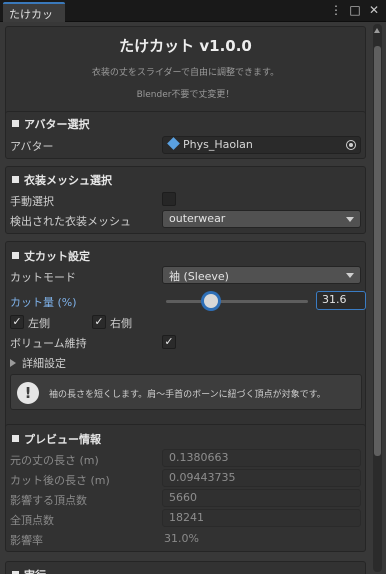  What do you see at coordinates (32, 201) in the screenshot?
I see `manual-select-label: 手動選択` at bounding box center [32, 201].